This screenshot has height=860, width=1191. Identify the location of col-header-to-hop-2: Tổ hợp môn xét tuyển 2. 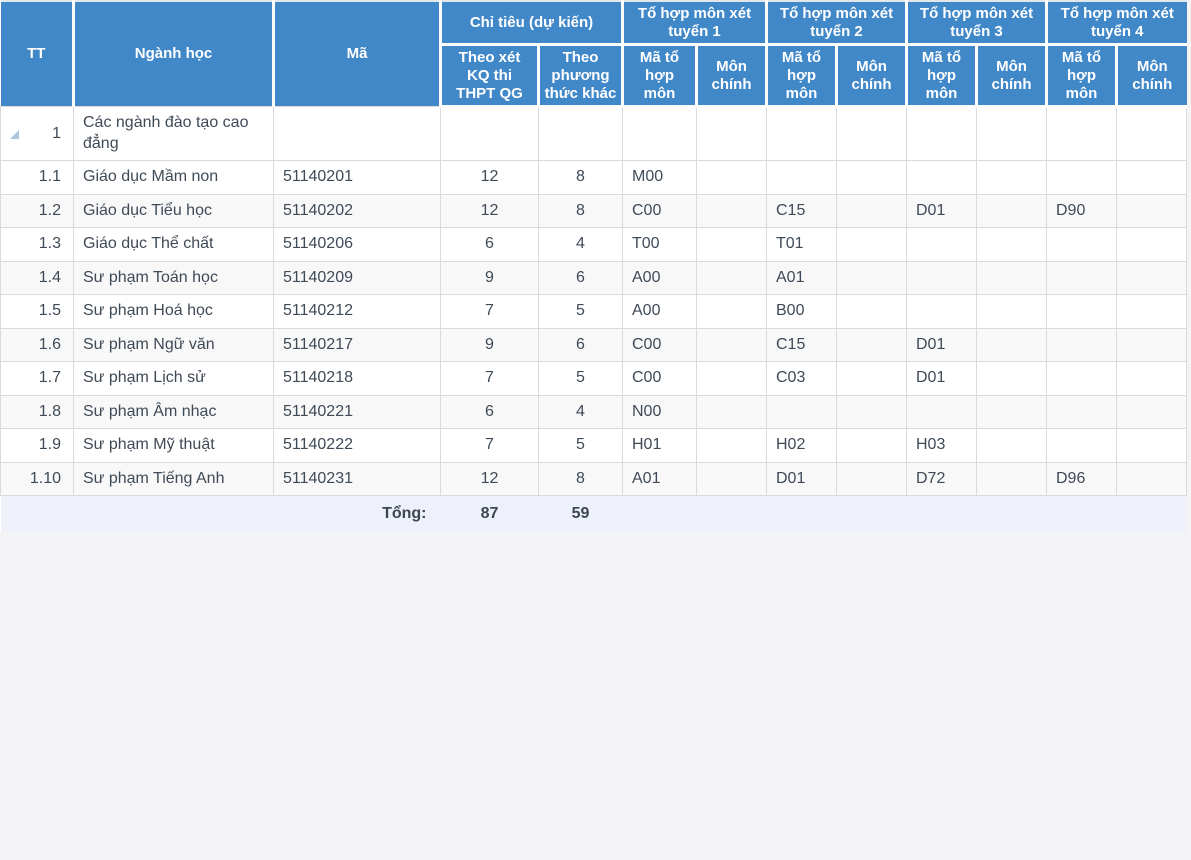
(836, 24).